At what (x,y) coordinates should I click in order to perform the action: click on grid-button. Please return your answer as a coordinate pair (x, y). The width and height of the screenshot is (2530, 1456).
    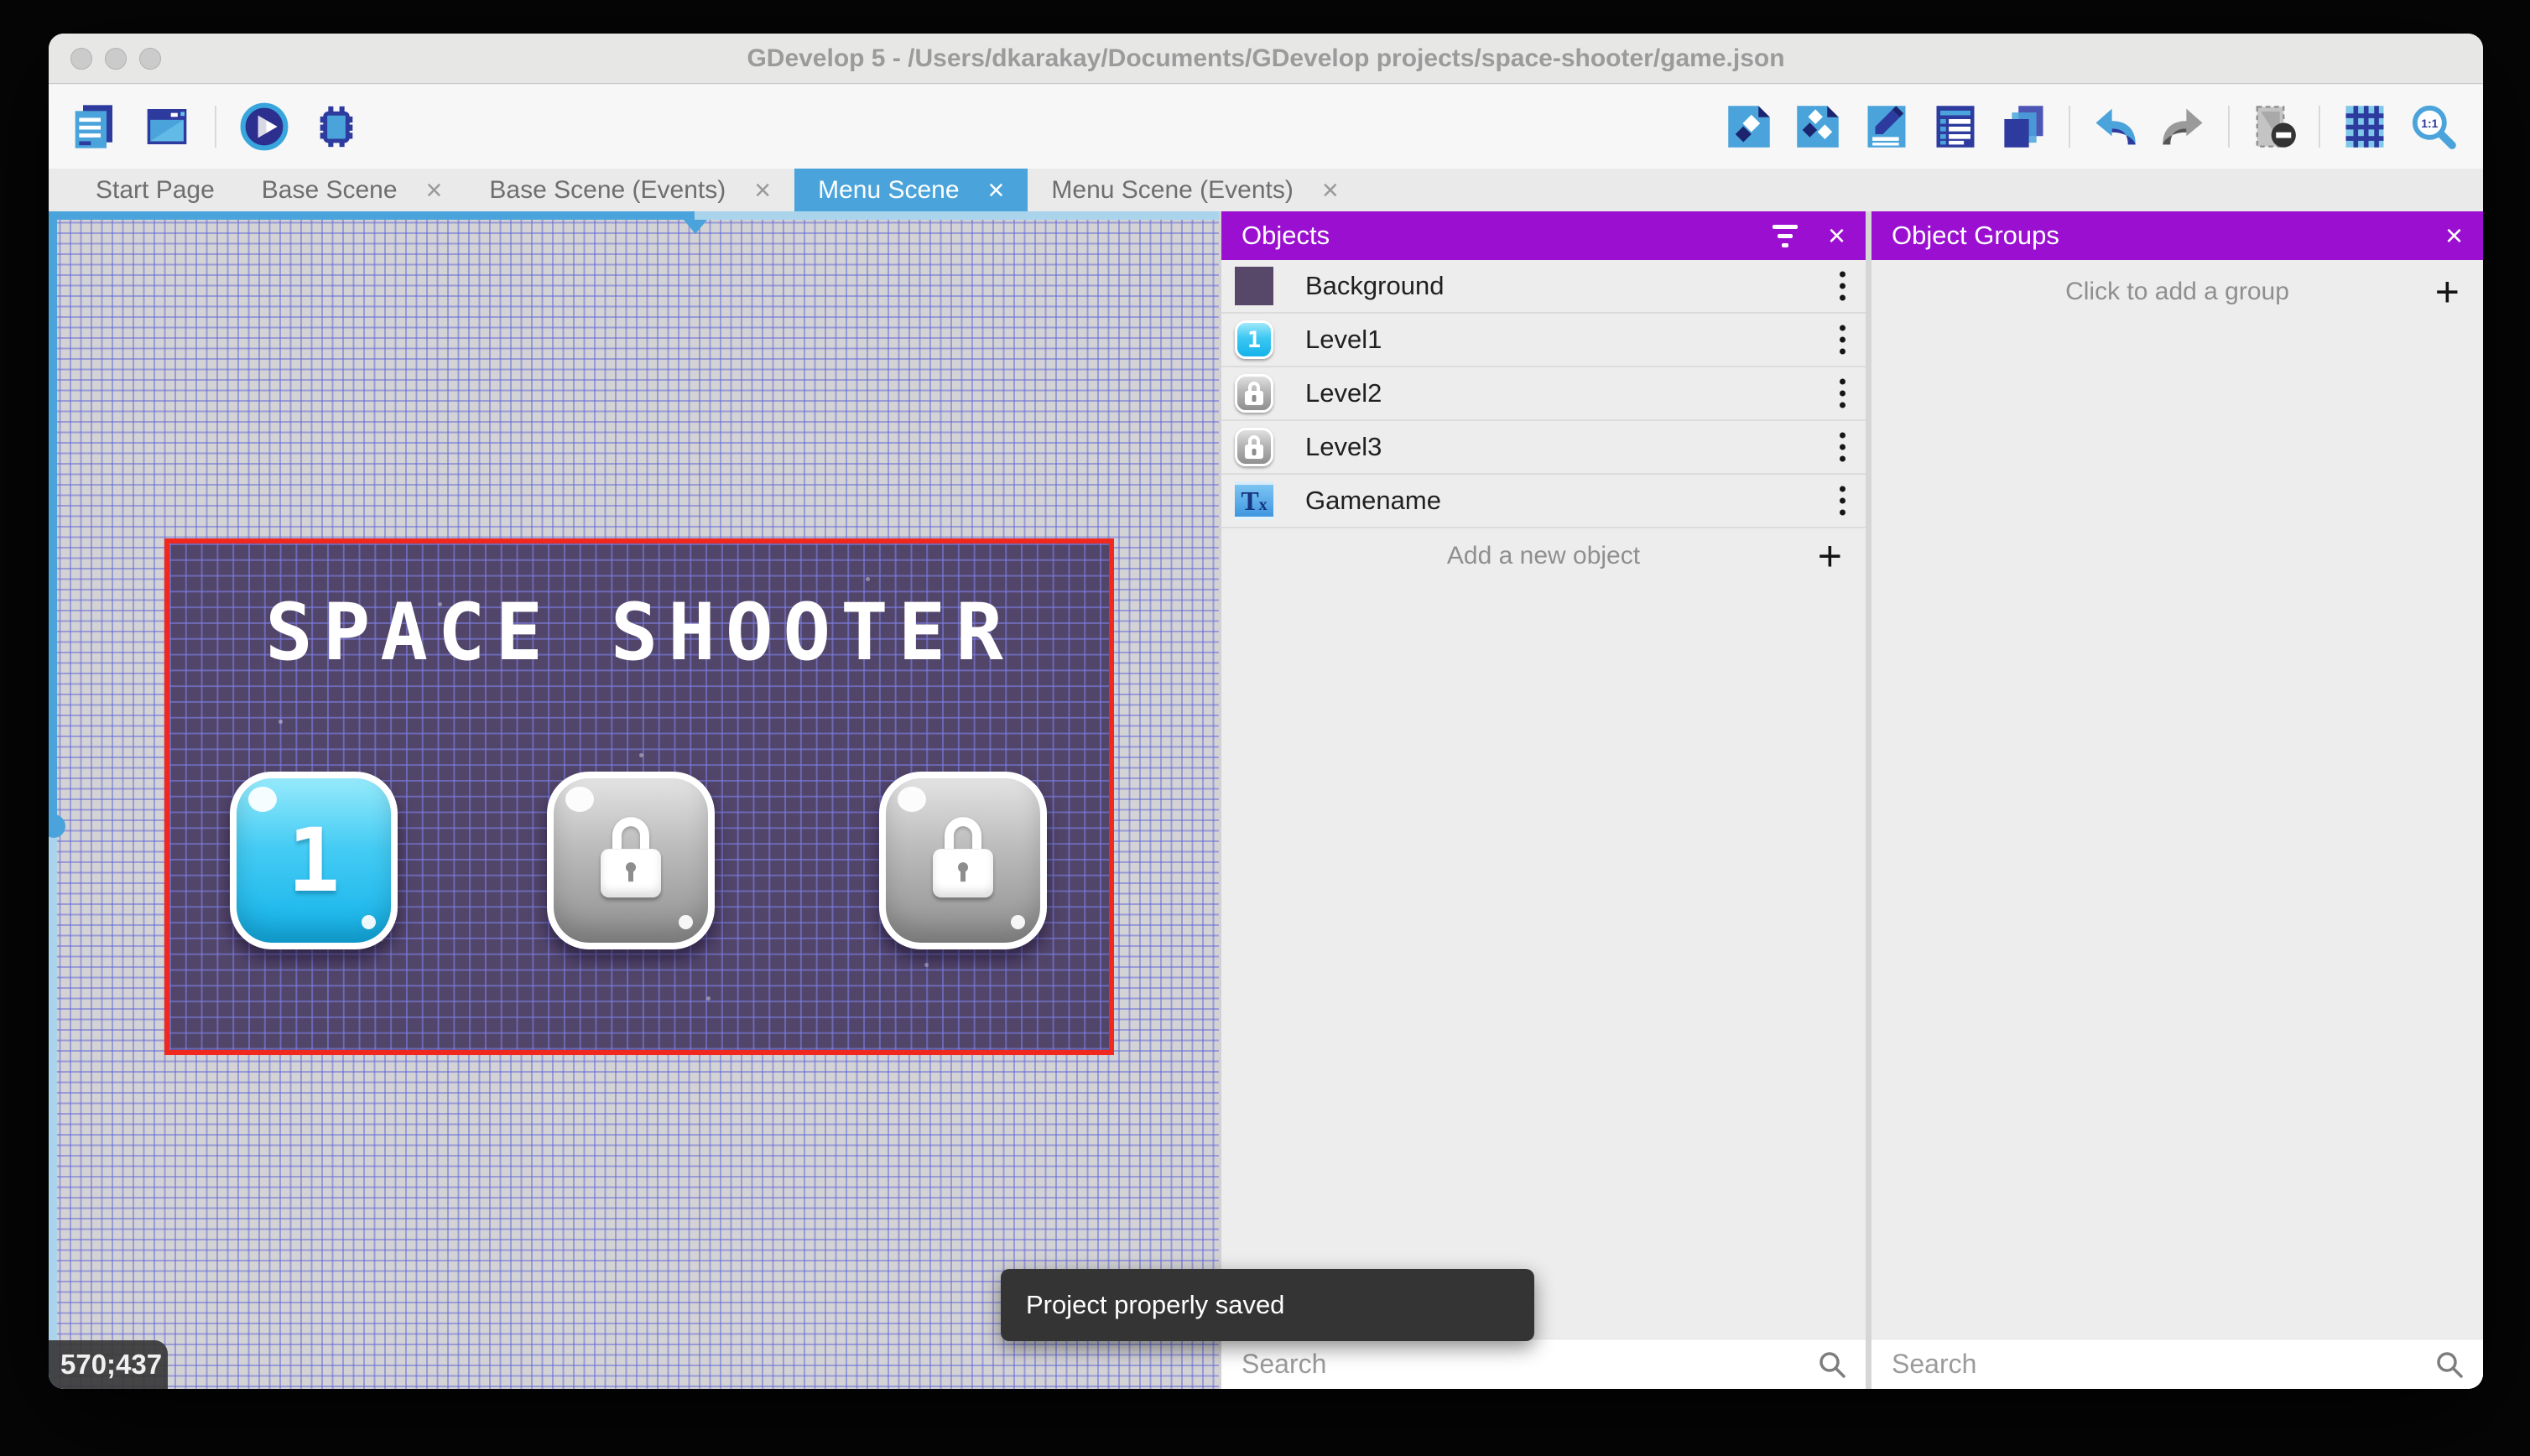
    Looking at the image, I should click on (2364, 126).